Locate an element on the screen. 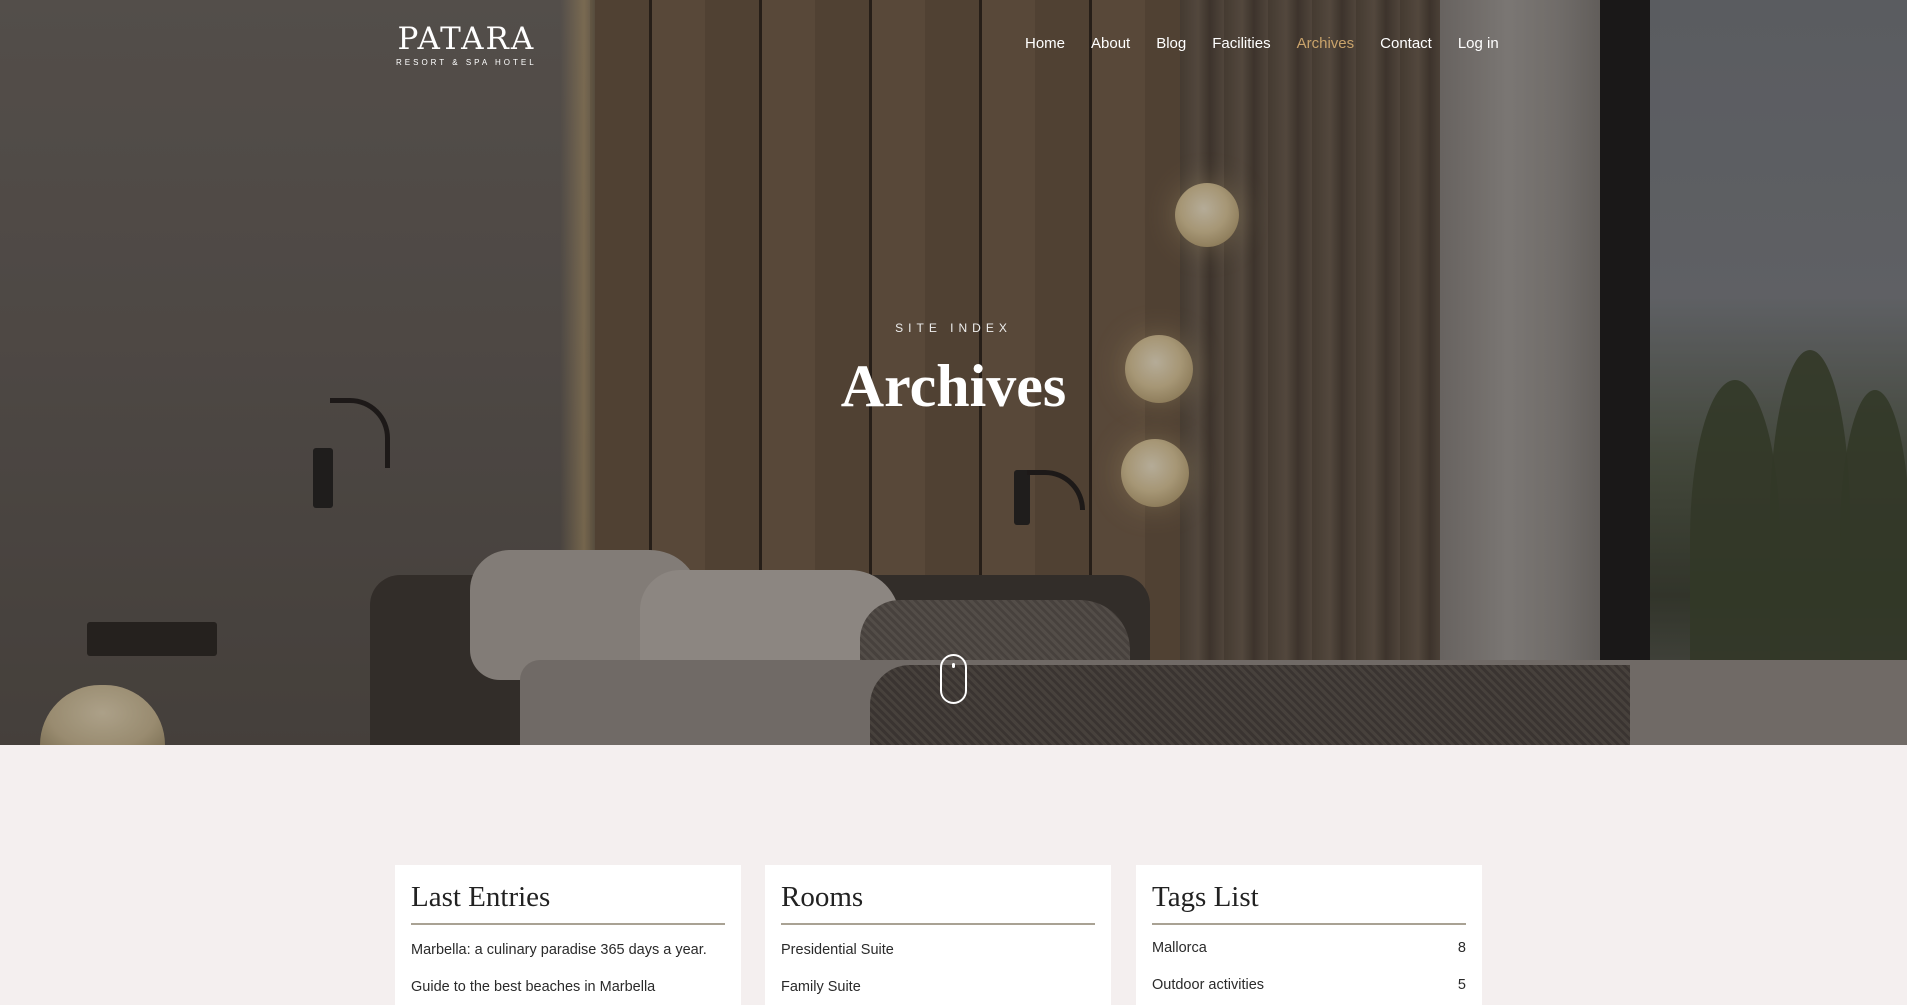 This screenshot has height=1005, width=1907. tag-link: Outdoor activities is located at coordinates (1208, 985).